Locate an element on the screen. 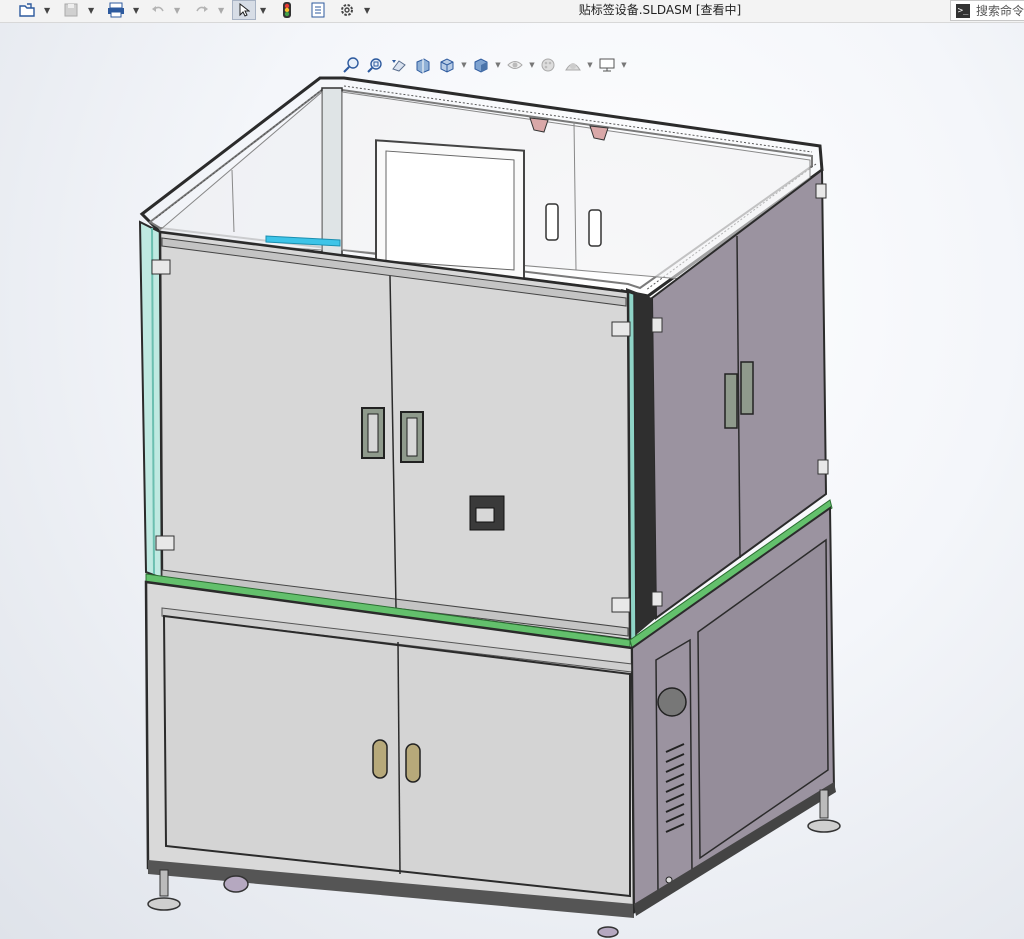 This screenshot has height=939, width=1024. print-icon is located at coordinates (116, 10).